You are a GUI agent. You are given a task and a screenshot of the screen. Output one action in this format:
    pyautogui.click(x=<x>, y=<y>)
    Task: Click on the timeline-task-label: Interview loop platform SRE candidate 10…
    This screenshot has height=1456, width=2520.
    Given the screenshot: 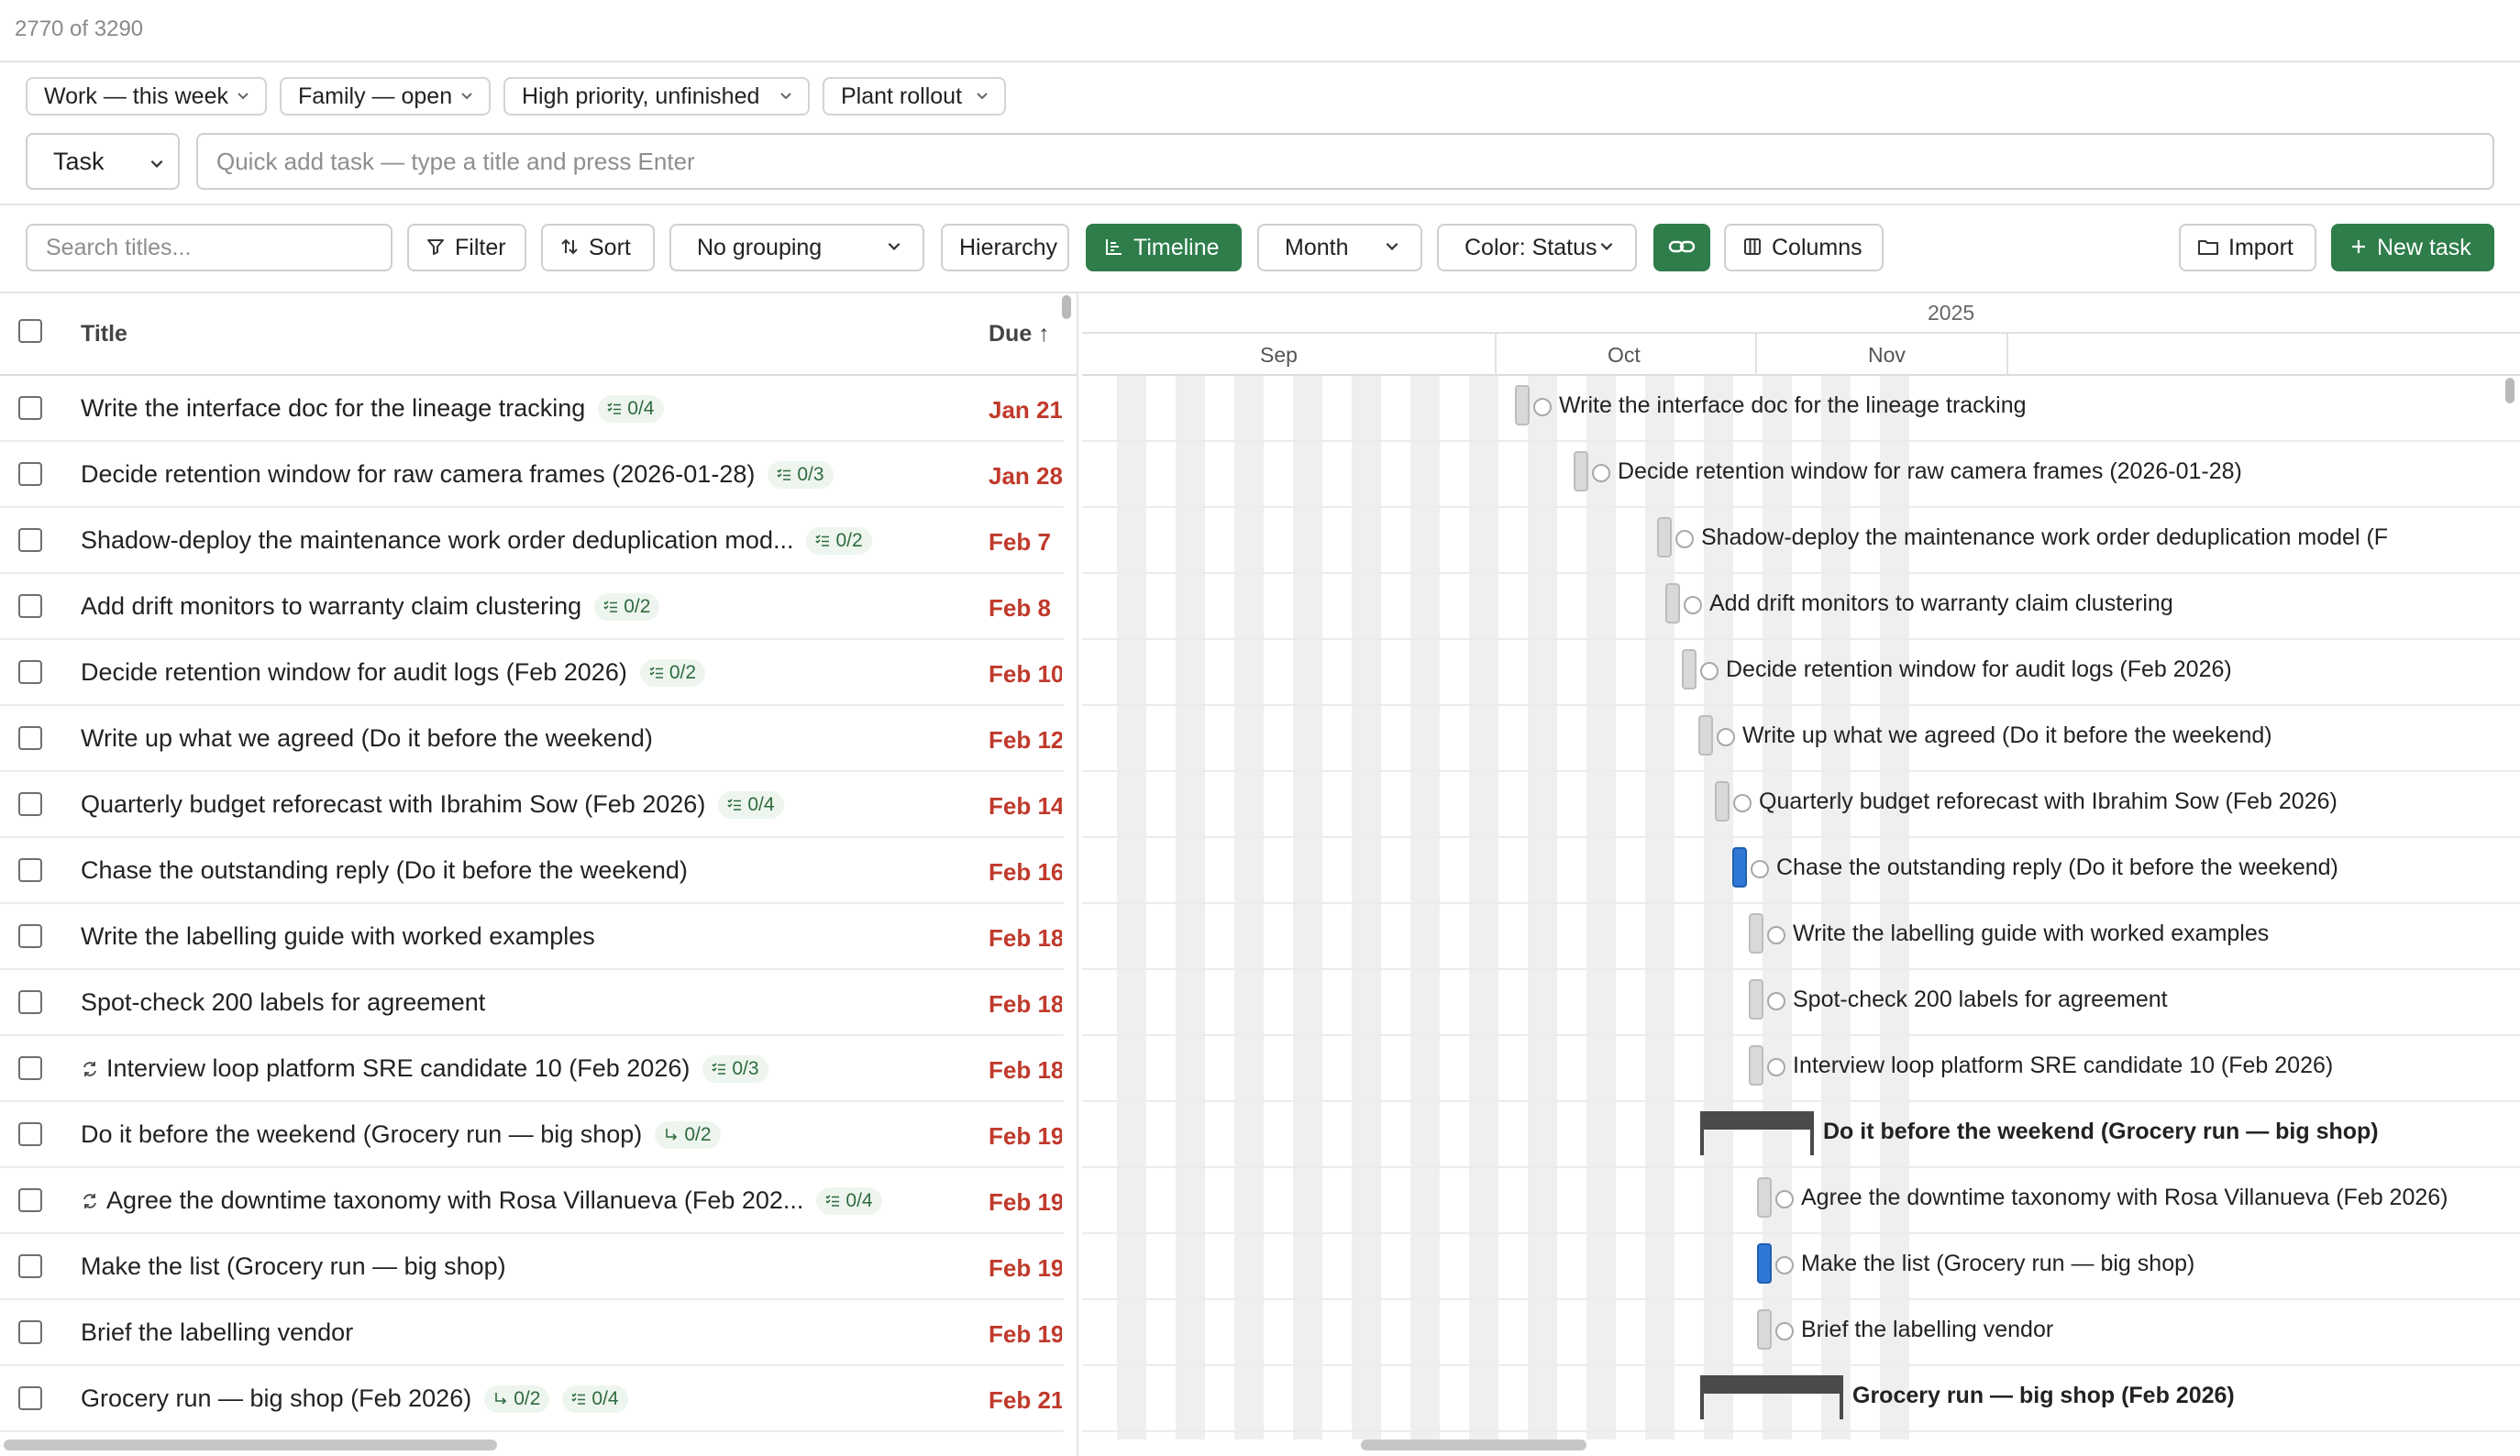 What is the action you would take?
    pyautogui.click(x=2063, y=1066)
    